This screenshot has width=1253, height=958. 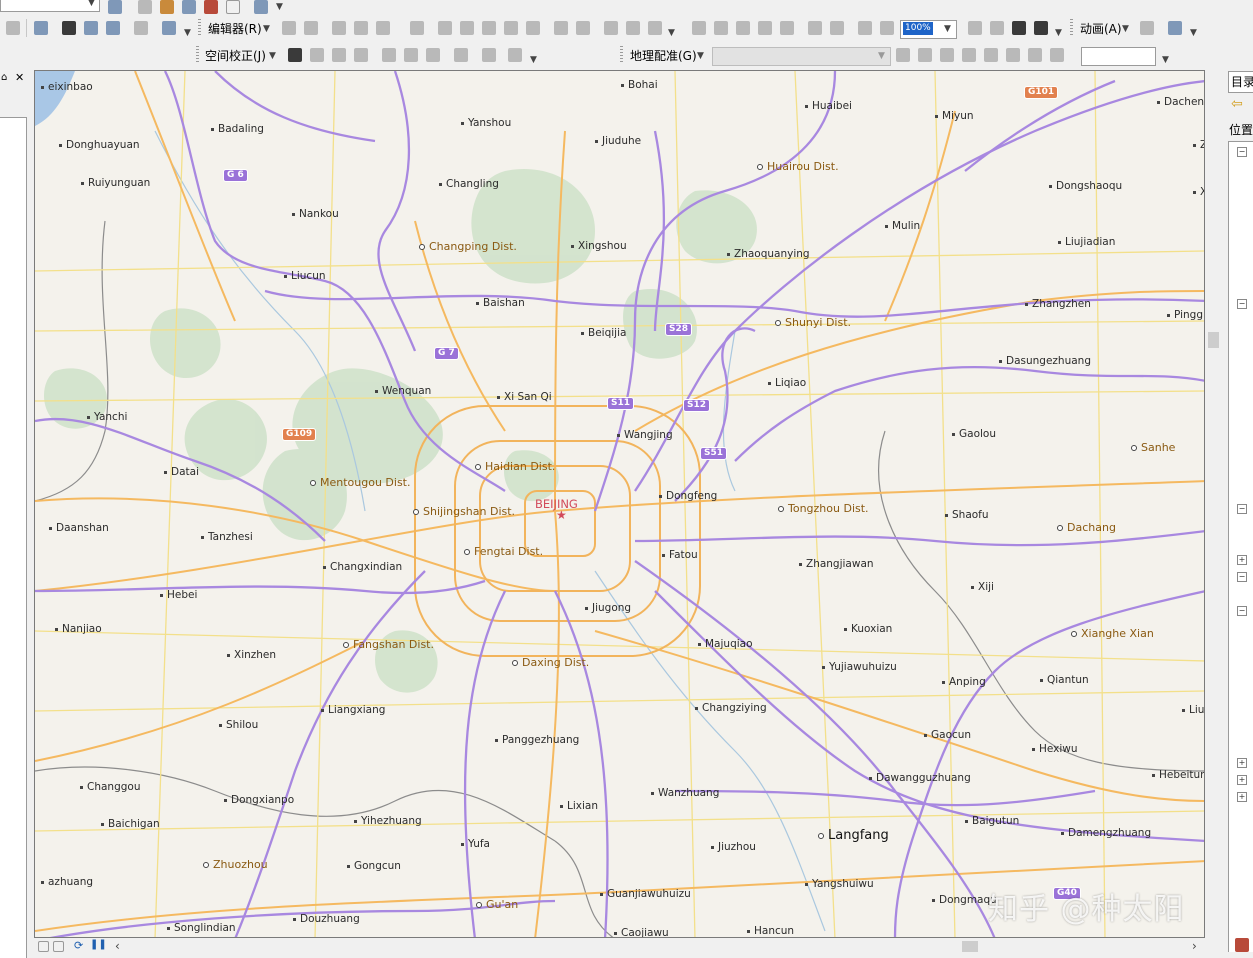 What do you see at coordinates (339, 55) in the screenshot?
I see `modify-link-icon` at bounding box center [339, 55].